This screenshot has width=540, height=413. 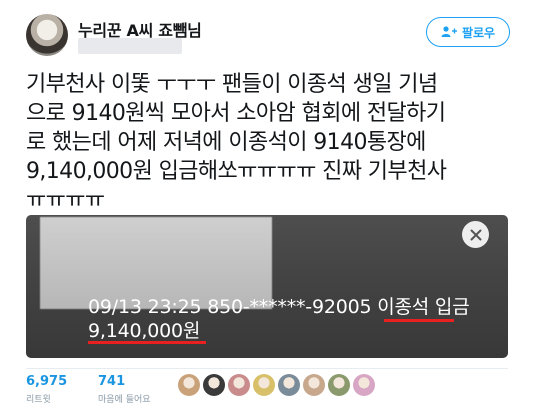 I want to click on retweet-count: 6,975, so click(x=47, y=381).